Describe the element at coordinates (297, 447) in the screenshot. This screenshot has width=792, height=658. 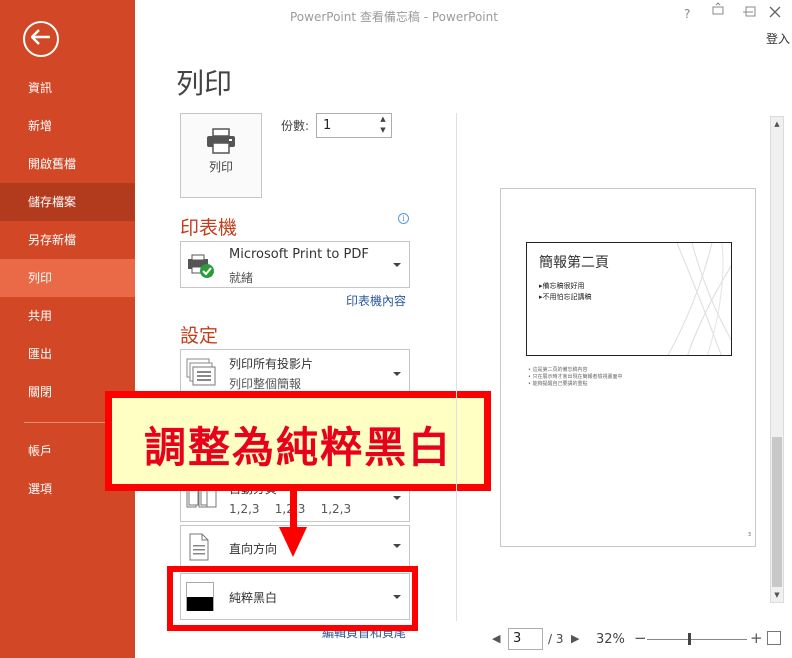
I see `annotation-callout-text: 調整為純粹黑白` at that location.